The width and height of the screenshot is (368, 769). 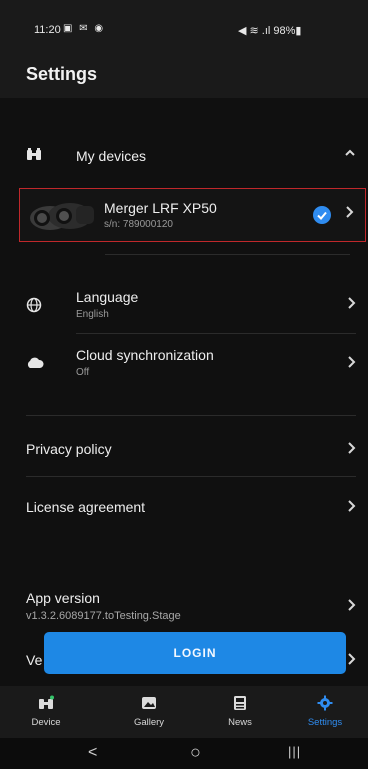 I want to click on app-version-value: v1.3.2.6089177.toTesting.Stage, so click(x=103, y=616).